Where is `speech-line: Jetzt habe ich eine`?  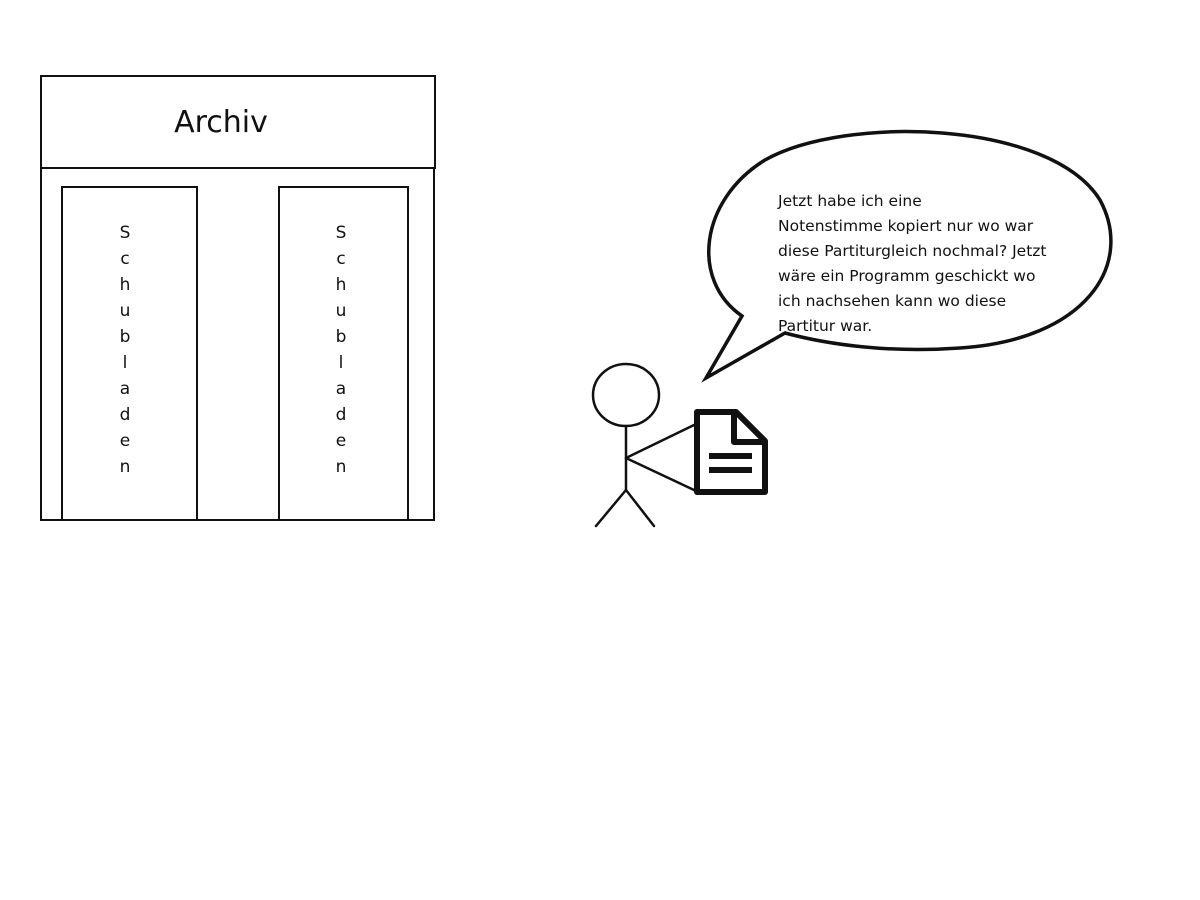 speech-line: Jetzt habe ich eine is located at coordinates (850, 201).